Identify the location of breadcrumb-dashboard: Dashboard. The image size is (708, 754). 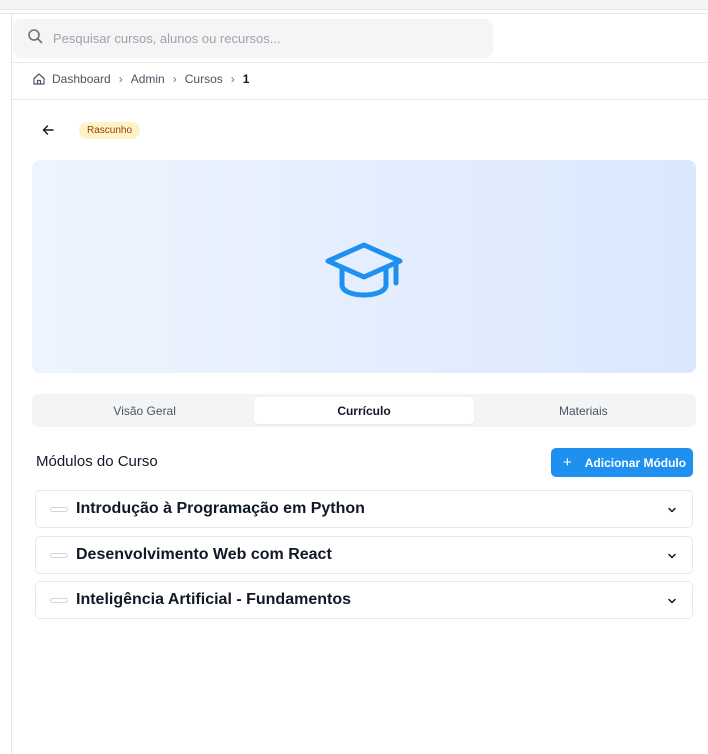
(81, 79).